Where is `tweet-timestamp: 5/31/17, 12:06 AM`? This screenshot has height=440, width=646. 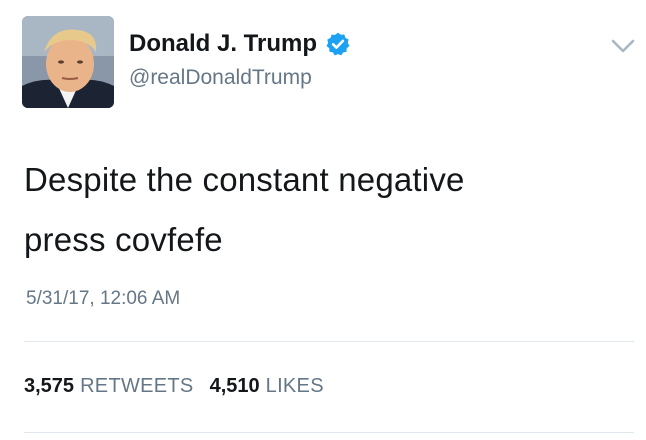
tweet-timestamp: 5/31/17, 12:06 AM is located at coordinates (103, 299).